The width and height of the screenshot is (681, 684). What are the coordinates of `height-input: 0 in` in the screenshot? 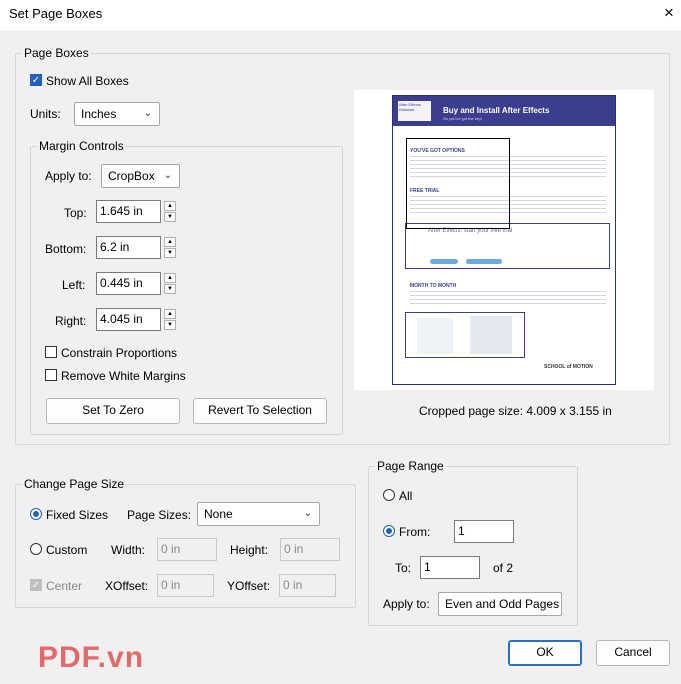 It's located at (310, 549).